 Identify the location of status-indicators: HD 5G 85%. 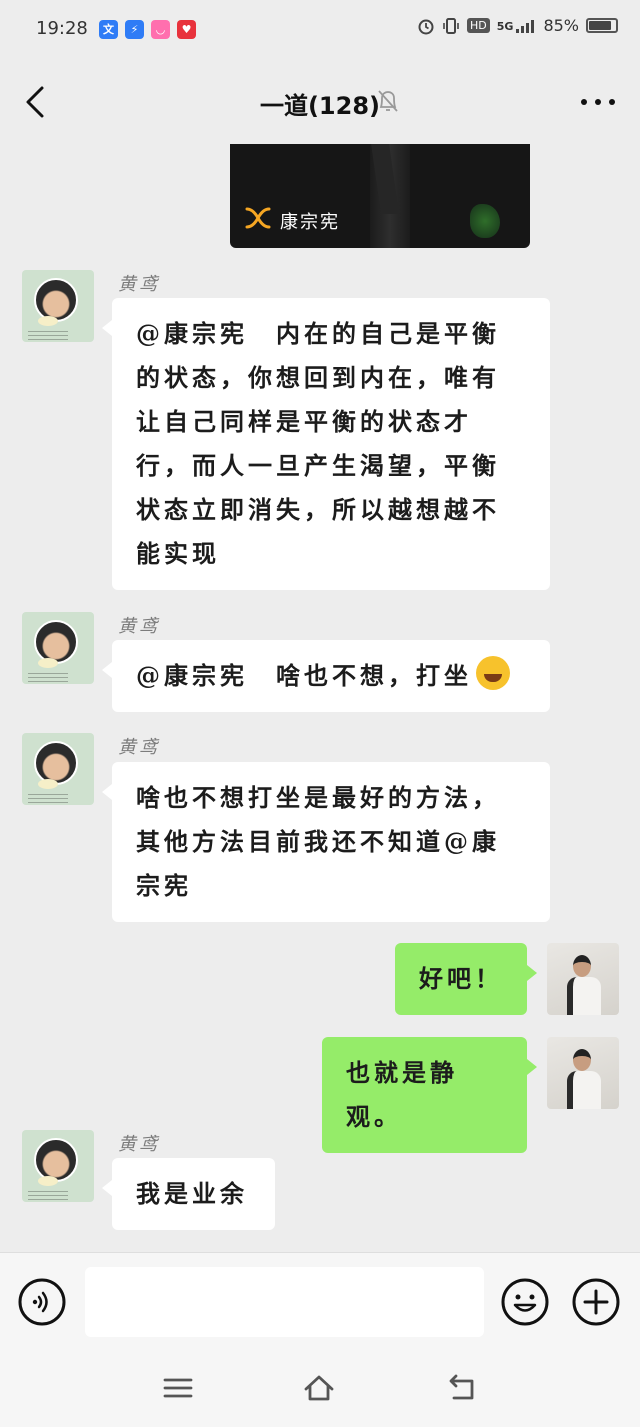
(517, 25).